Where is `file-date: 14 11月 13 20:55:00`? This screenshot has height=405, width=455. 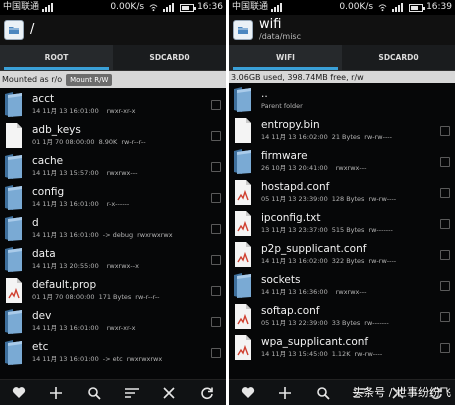
file-date: 14 11月 13 20:55:00 is located at coordinates (65, 266).